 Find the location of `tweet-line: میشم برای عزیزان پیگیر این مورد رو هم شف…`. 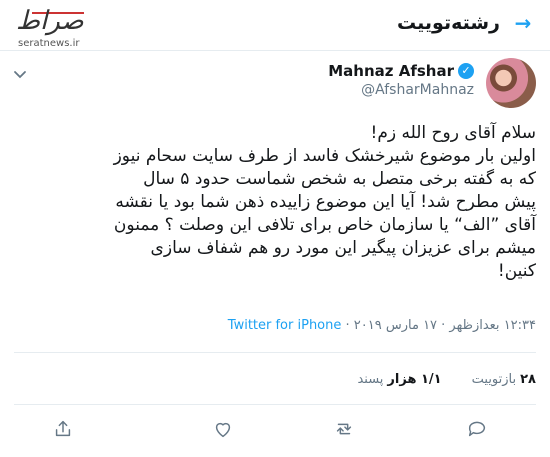

tweet-line: میشم برای عزیزان پیگیر این مورد رو هم شف… is located at coordinates (343, 248).